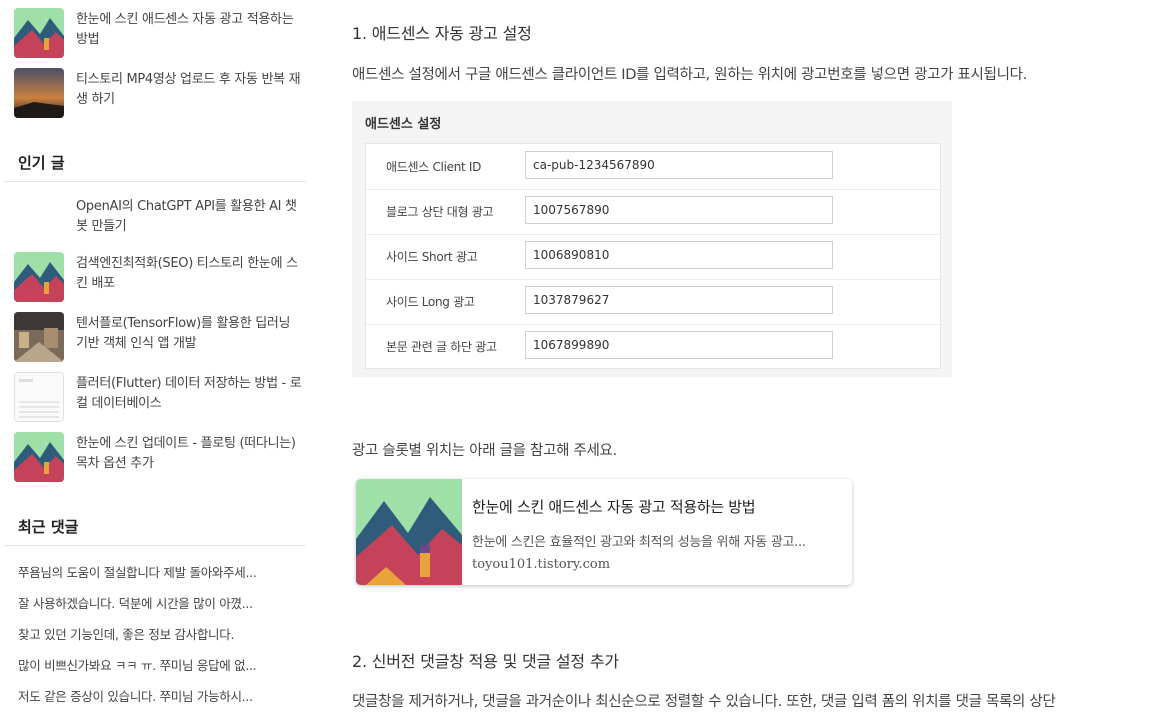 The image size is (1164, 713). Describe the element at coordinates (541, 564) in the screenshot. I see `card-url: toyou101.tistory.com` at that location.